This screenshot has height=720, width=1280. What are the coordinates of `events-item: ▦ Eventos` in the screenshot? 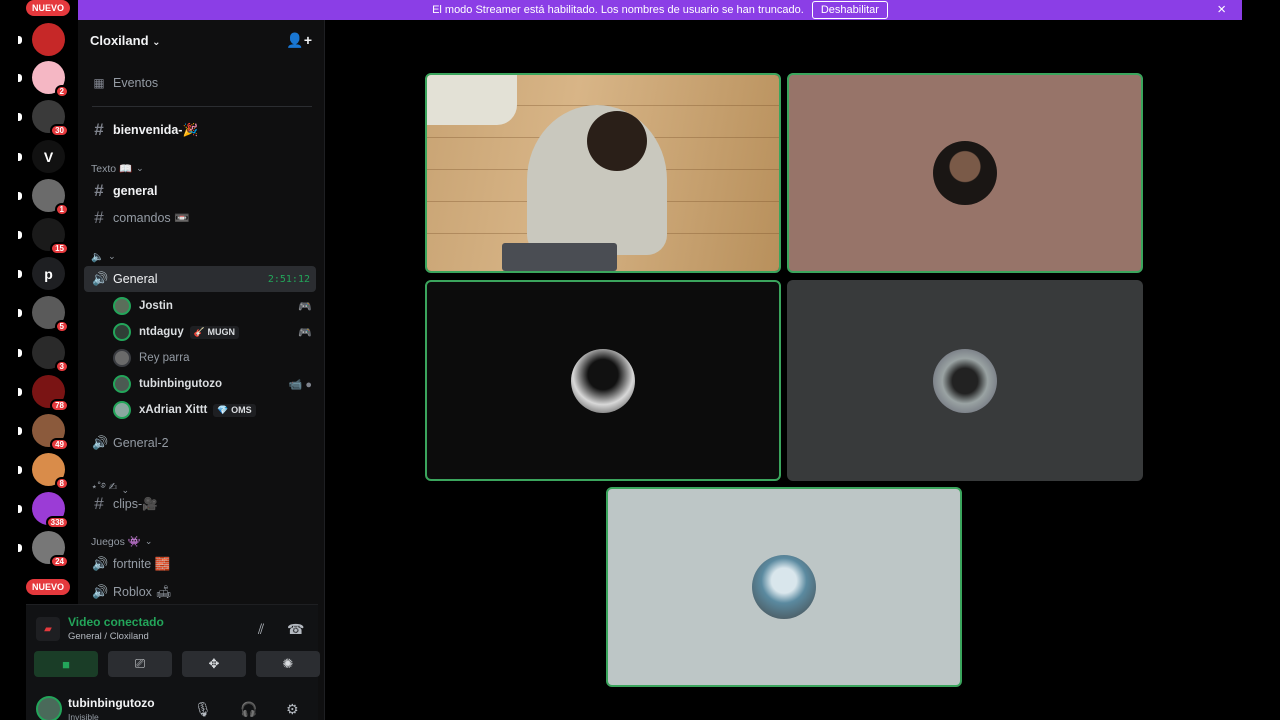 It's located at (200, 83).